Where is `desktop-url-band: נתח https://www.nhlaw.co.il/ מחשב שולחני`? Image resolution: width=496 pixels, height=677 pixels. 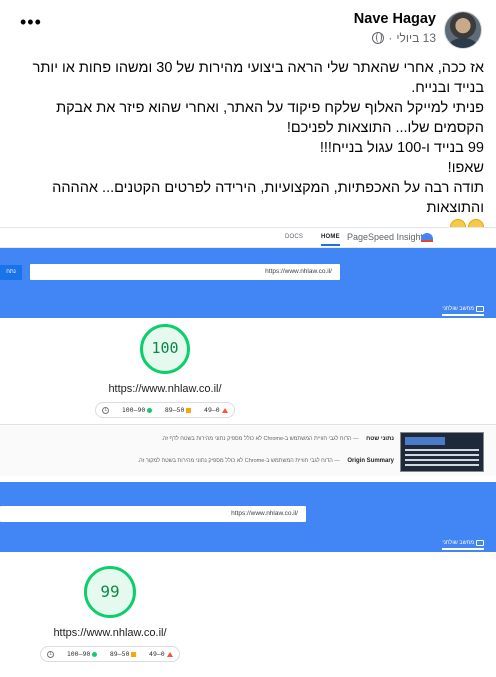 desktop-url-band: נתח https://www.nhlaw.co.il/ מחשב שולחני is located at coordinates (248, 283).